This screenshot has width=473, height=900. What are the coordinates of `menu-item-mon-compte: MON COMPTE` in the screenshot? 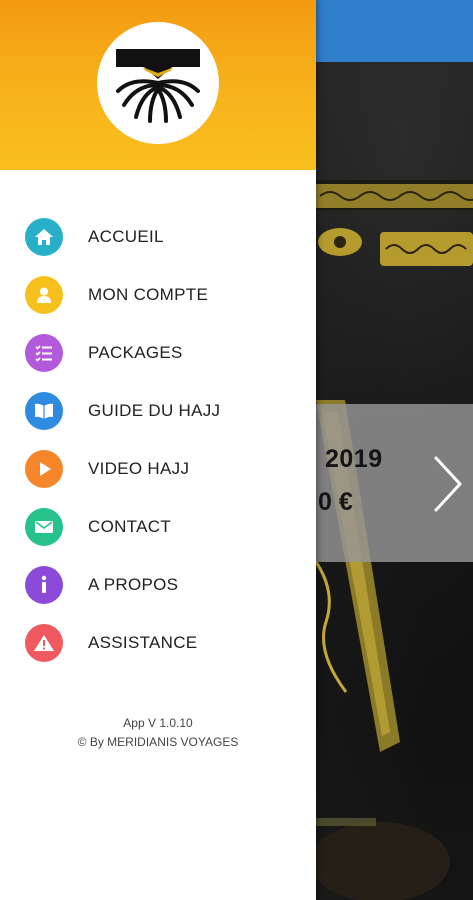 It's located at (158, 295).